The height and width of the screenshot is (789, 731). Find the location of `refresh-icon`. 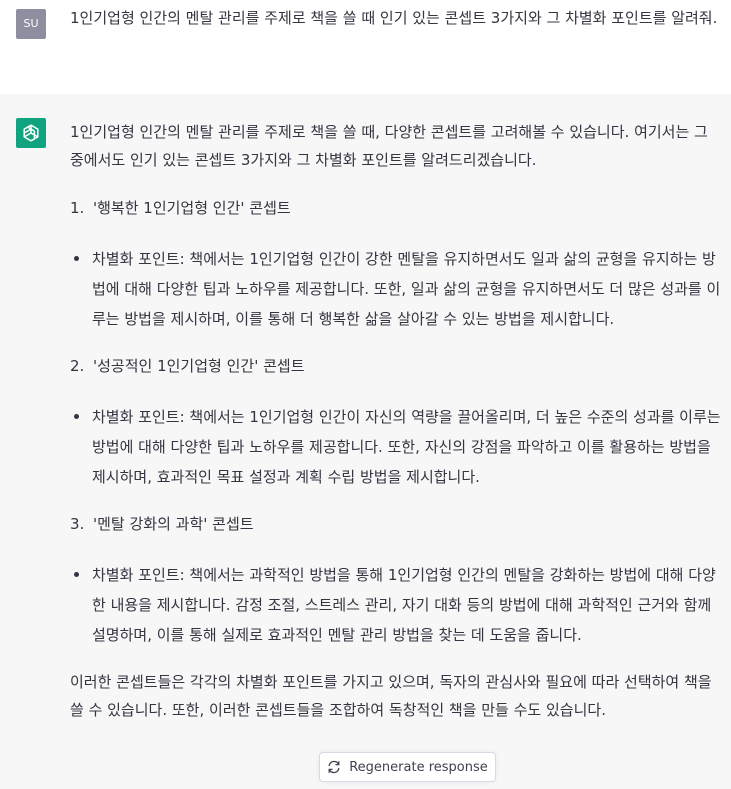

refresh-icon is located at coordinates (334, 767).